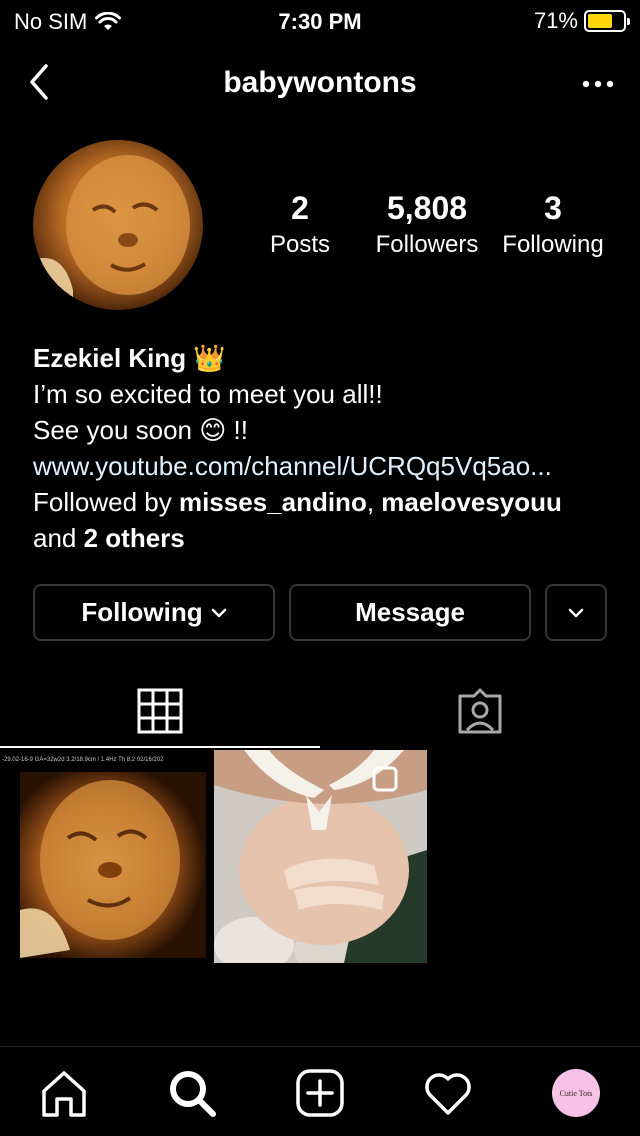  Describe the element at coordinates (129, 358) in the screenshot. I see `profile-display-name: Ezekiel King 👑` at that location.